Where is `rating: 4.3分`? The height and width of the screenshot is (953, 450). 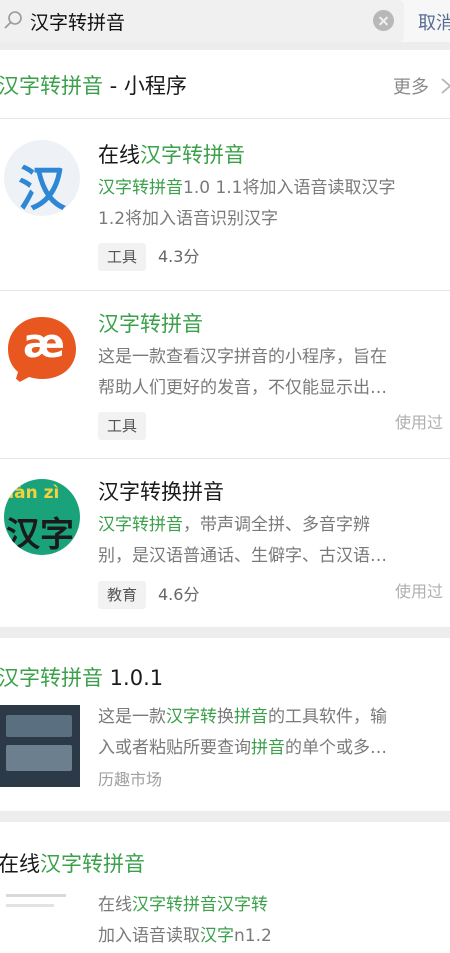
rating: 4.3分 is located at coordinates (179, 256).